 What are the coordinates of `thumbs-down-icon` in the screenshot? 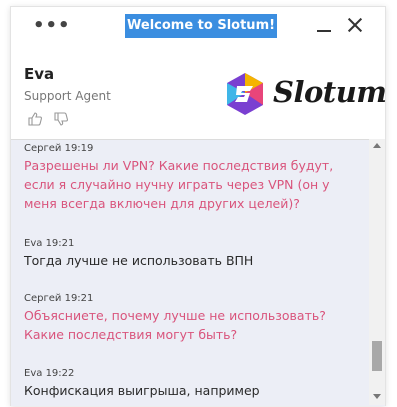 It's located at (61, 119).